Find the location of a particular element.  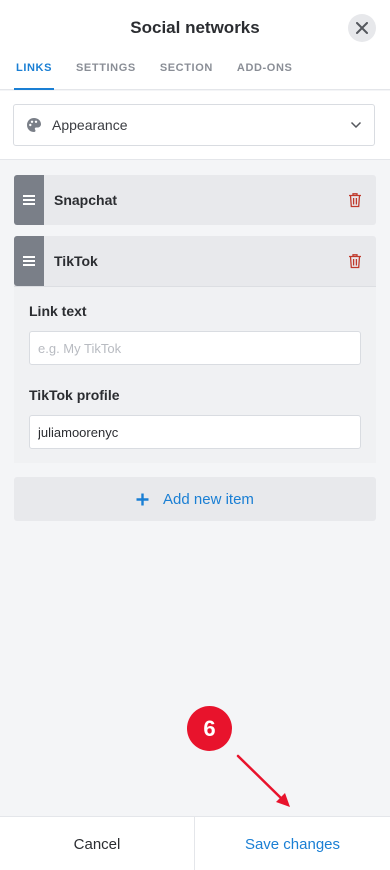

step-badge: 6 is located at coordinates (209, 728).